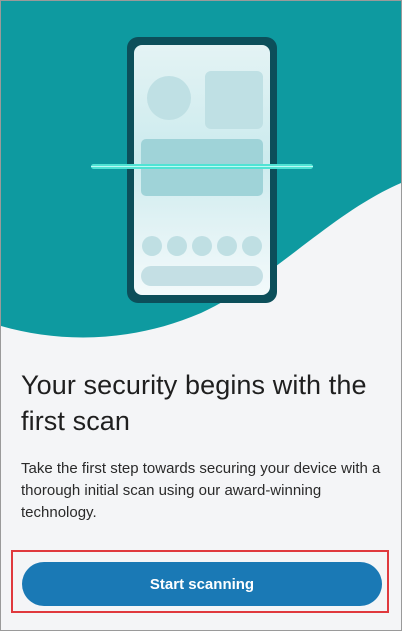 The height and width of the screenshot is (631, 402). I want to click on bar-placeholder, so click(202, 276).